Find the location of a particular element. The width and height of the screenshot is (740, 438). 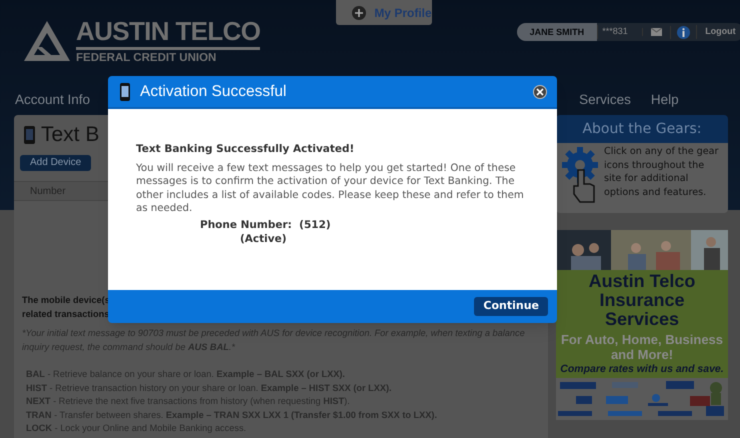

gears-description: Click on any of the gear icons throughout the site for additional options and features. is located at coordinates (662, 172).